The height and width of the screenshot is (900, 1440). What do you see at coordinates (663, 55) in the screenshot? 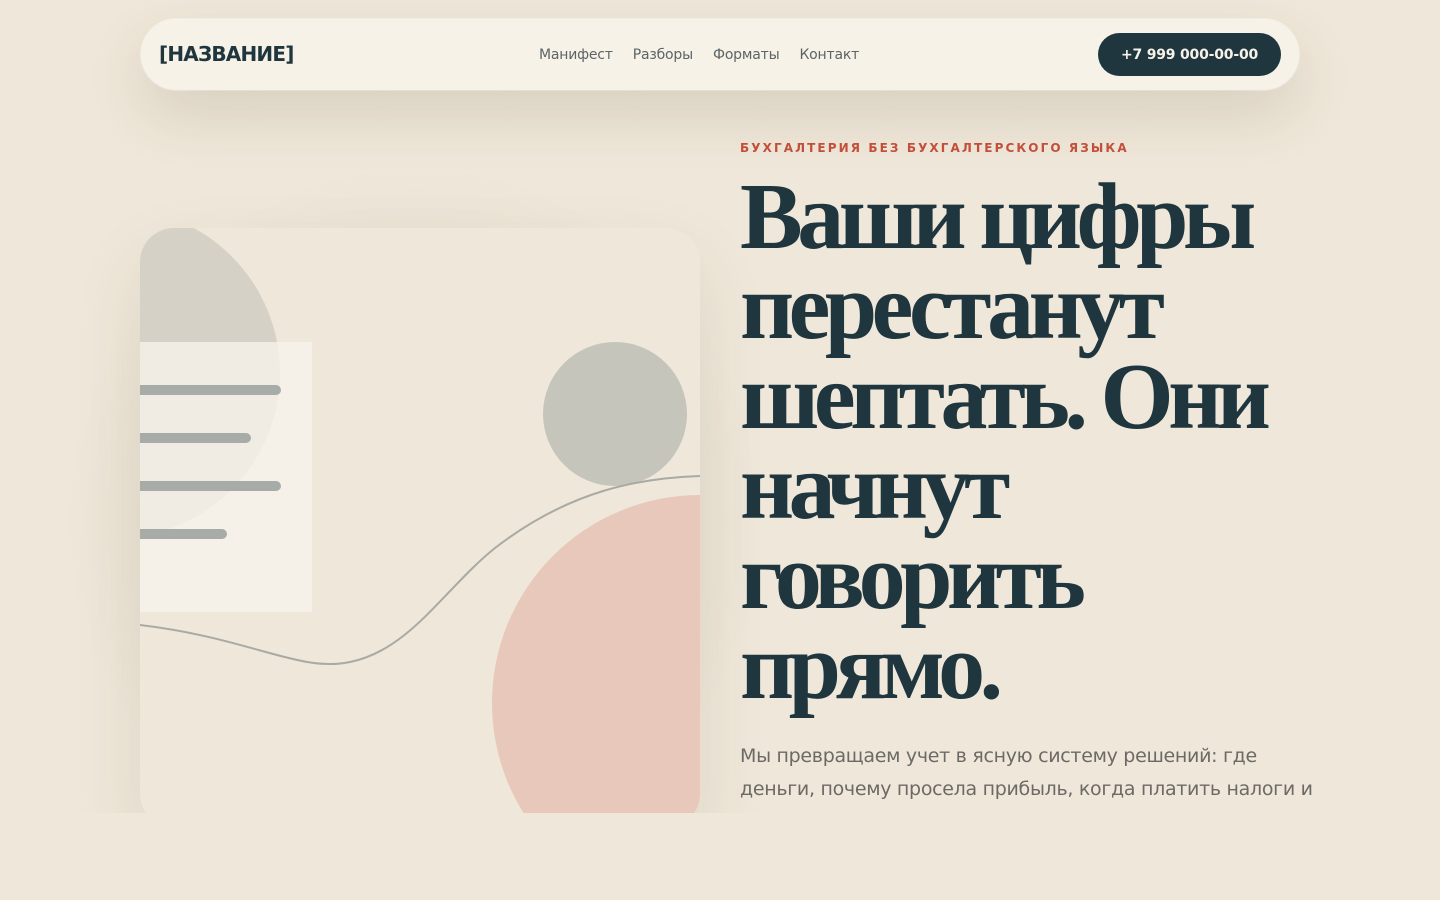
I see `nav-link-reviews: Разборы` at bounding box center [663, 55].